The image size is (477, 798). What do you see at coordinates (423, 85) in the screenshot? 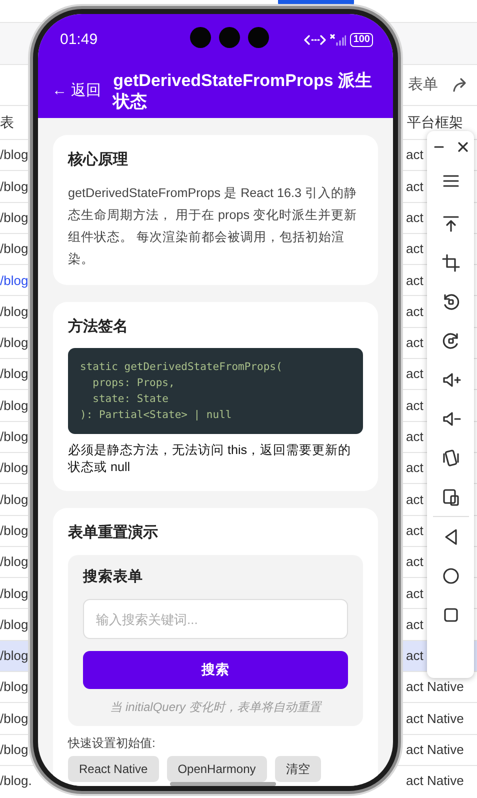
I see `toolbar-label: 表单` at bounding box center [423, 85].